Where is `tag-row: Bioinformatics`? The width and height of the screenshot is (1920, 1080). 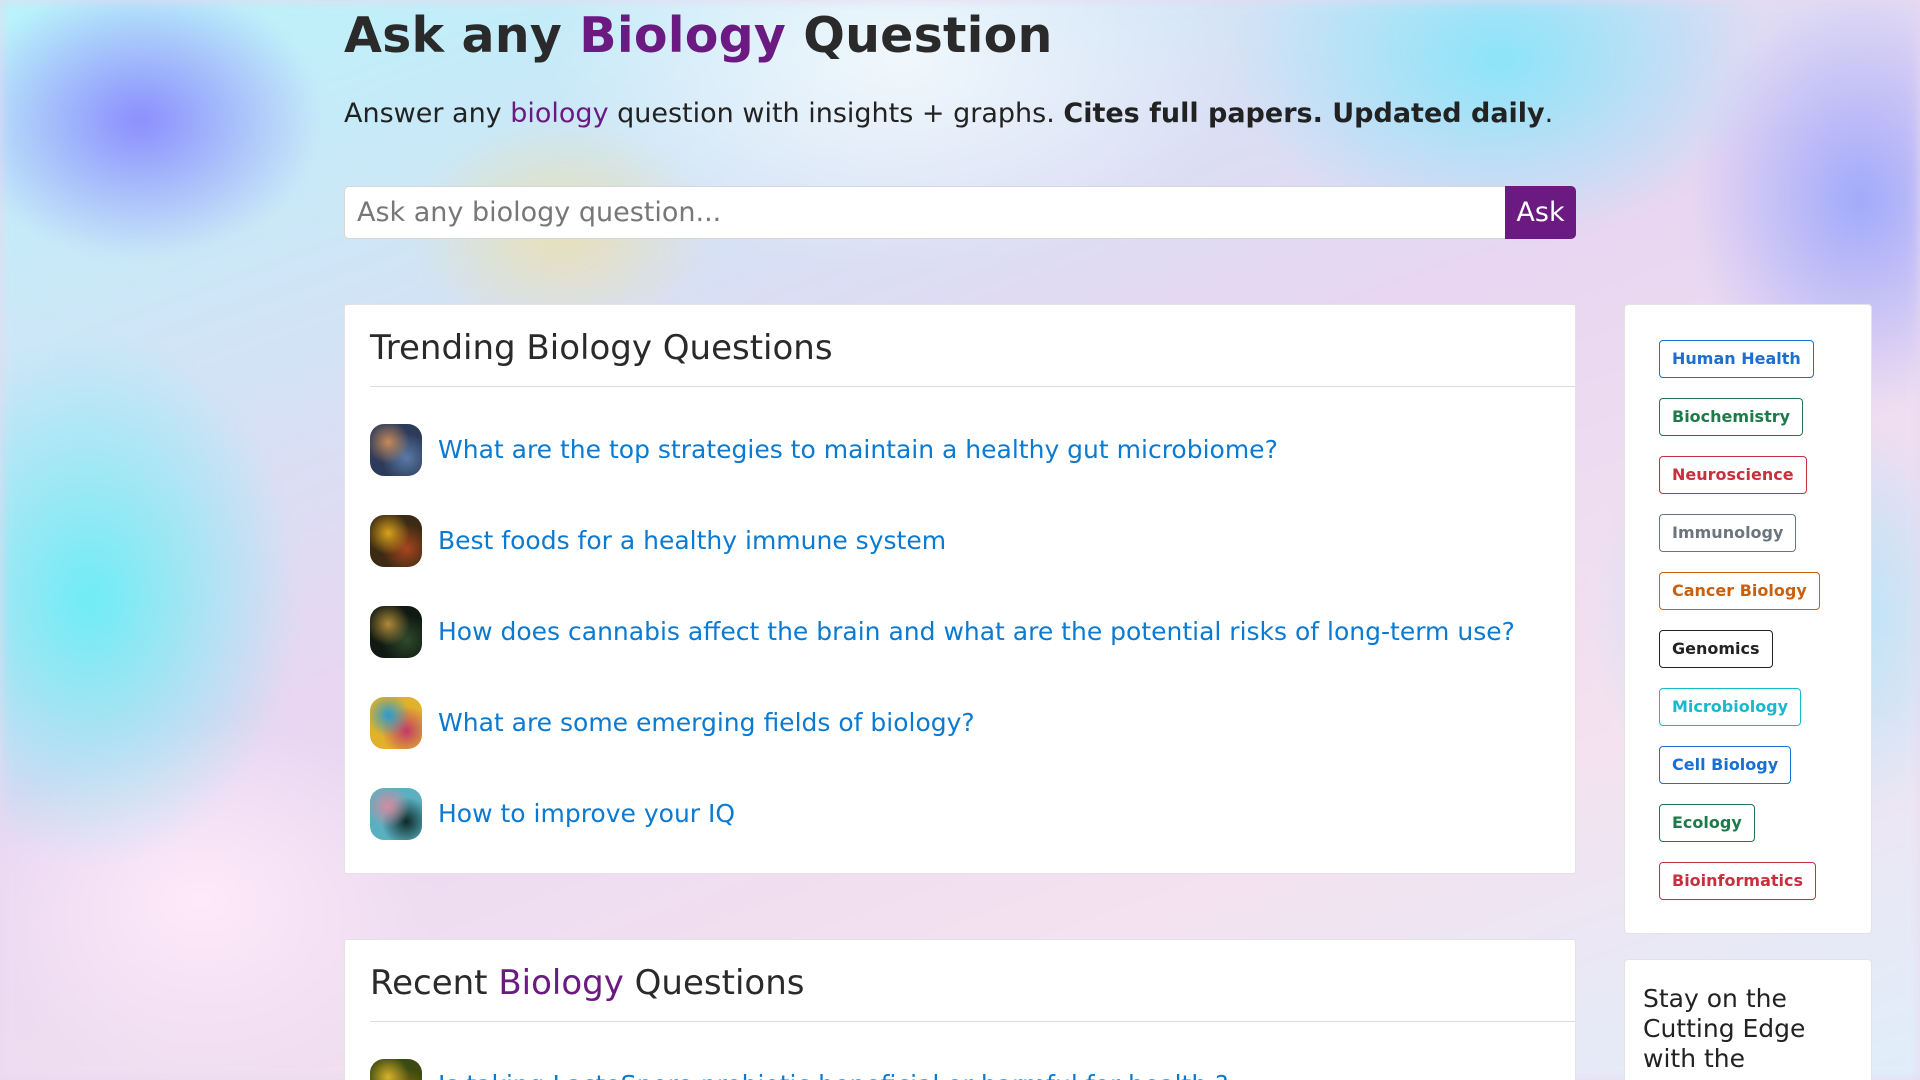
tag-row: Bioinformatics is located at coordinates (1765, 891).